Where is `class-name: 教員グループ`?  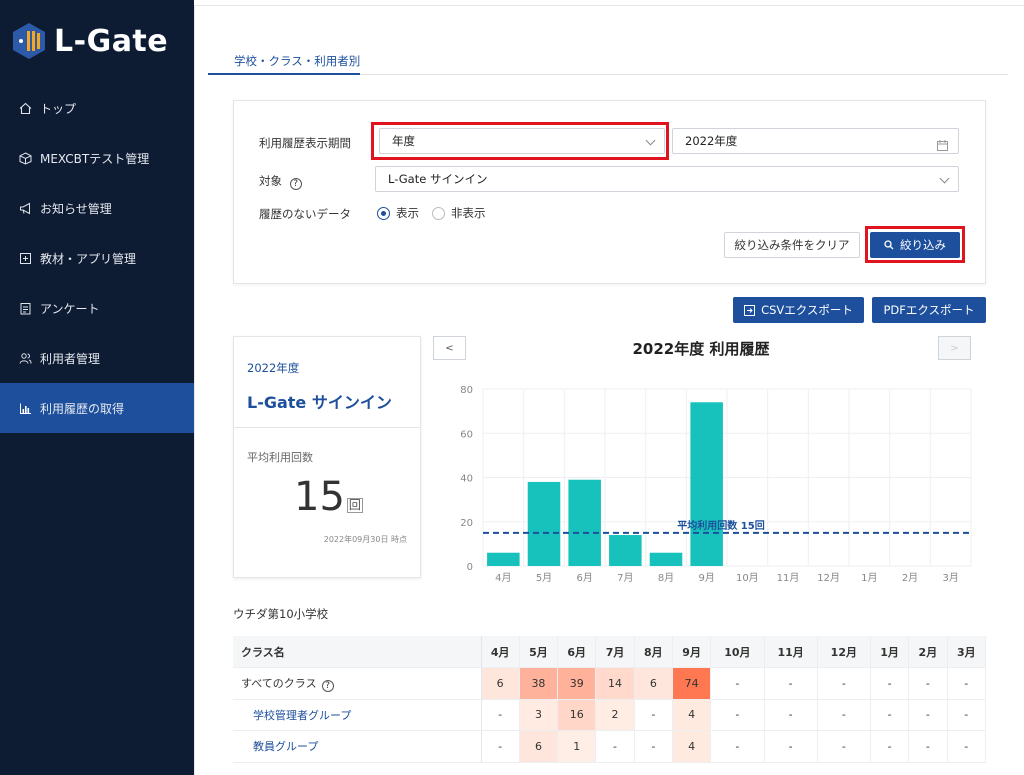 class-name: 教員グループ is located at coordinates (286, 747).